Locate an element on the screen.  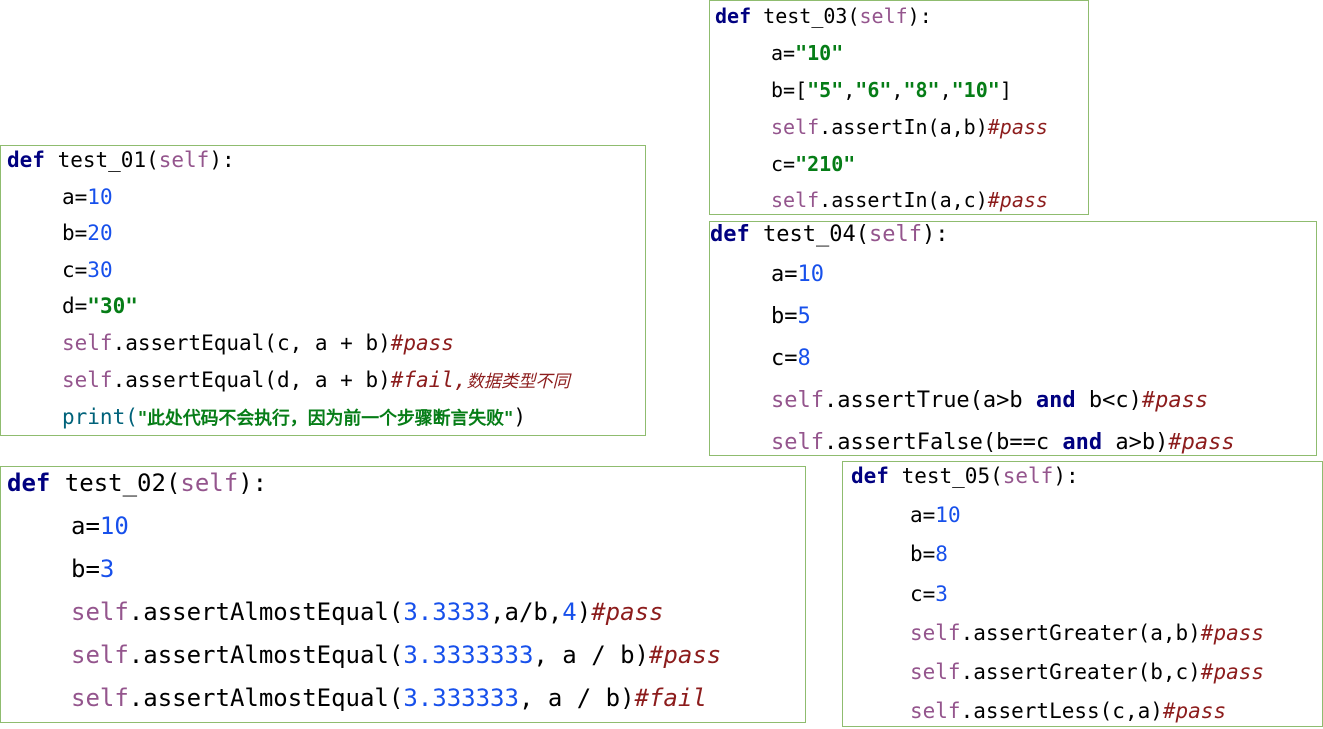
code-line-assert-true: self.assertTrue(a>b and b<c)#pass is located at coordinates (989, 400).